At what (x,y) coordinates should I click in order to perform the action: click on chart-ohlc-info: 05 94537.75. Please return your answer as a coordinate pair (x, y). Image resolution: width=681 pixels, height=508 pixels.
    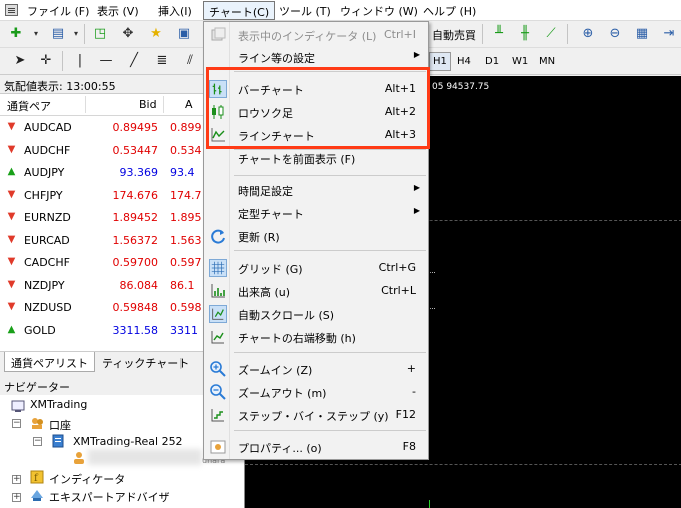
    Looking at the image, I should click on (461, 87).